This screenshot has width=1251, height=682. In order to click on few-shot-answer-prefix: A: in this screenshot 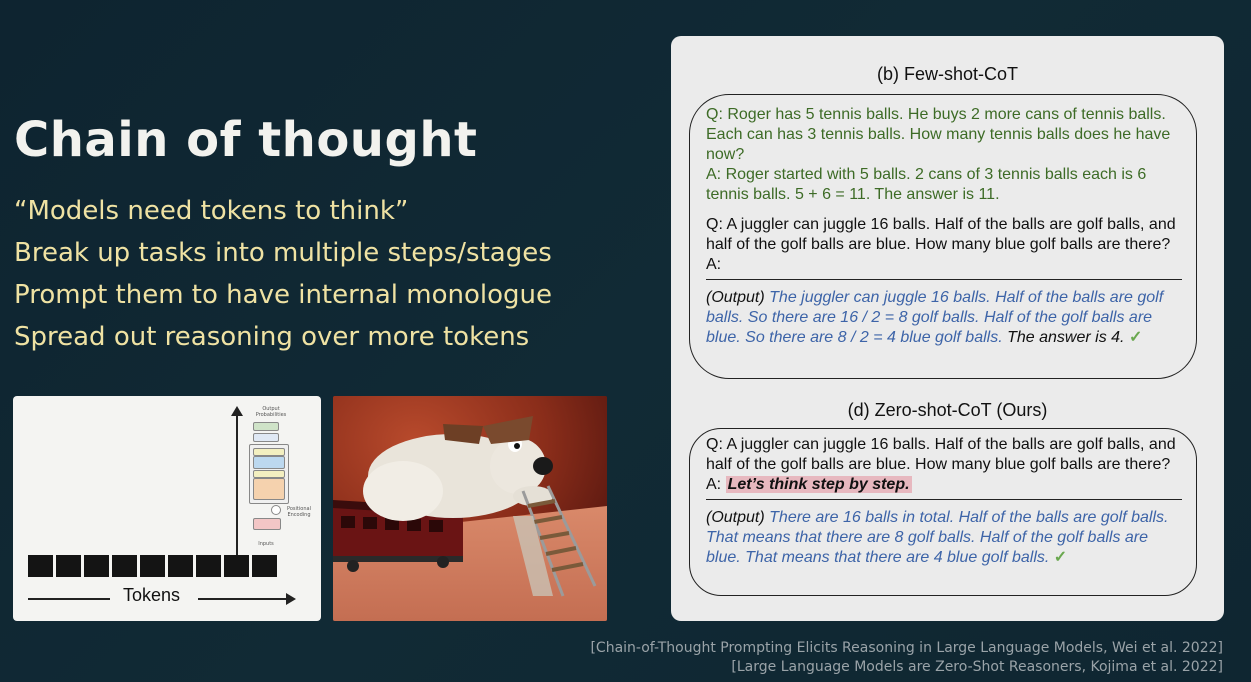, I will do `click(714, 264)`.